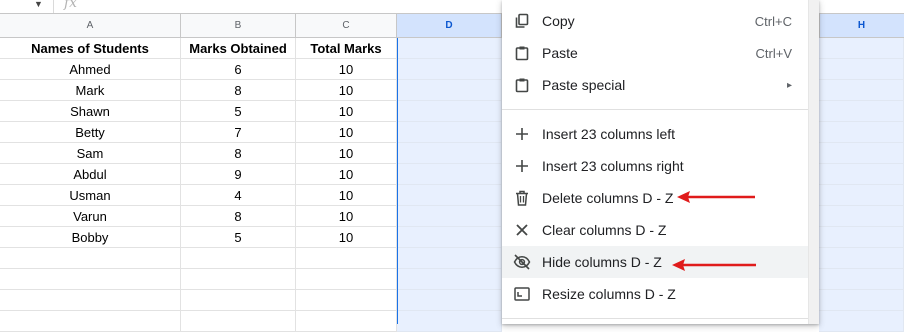 The image size is (904, 332). Describe the element at coordinates (604, 230) in the screenshot. I see `menu-item-clear-columns-label: Clear columns D - Z` at that location.